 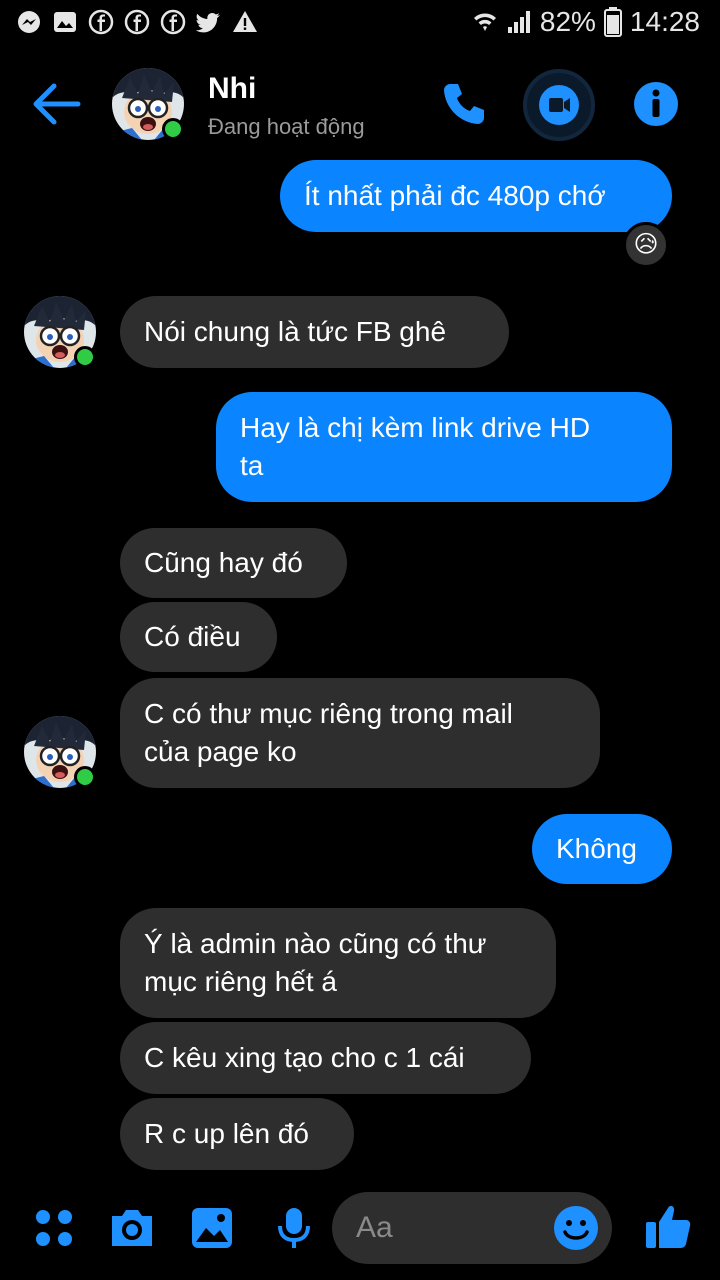 I want to click on notification-icons, so click(x=137, y=22).